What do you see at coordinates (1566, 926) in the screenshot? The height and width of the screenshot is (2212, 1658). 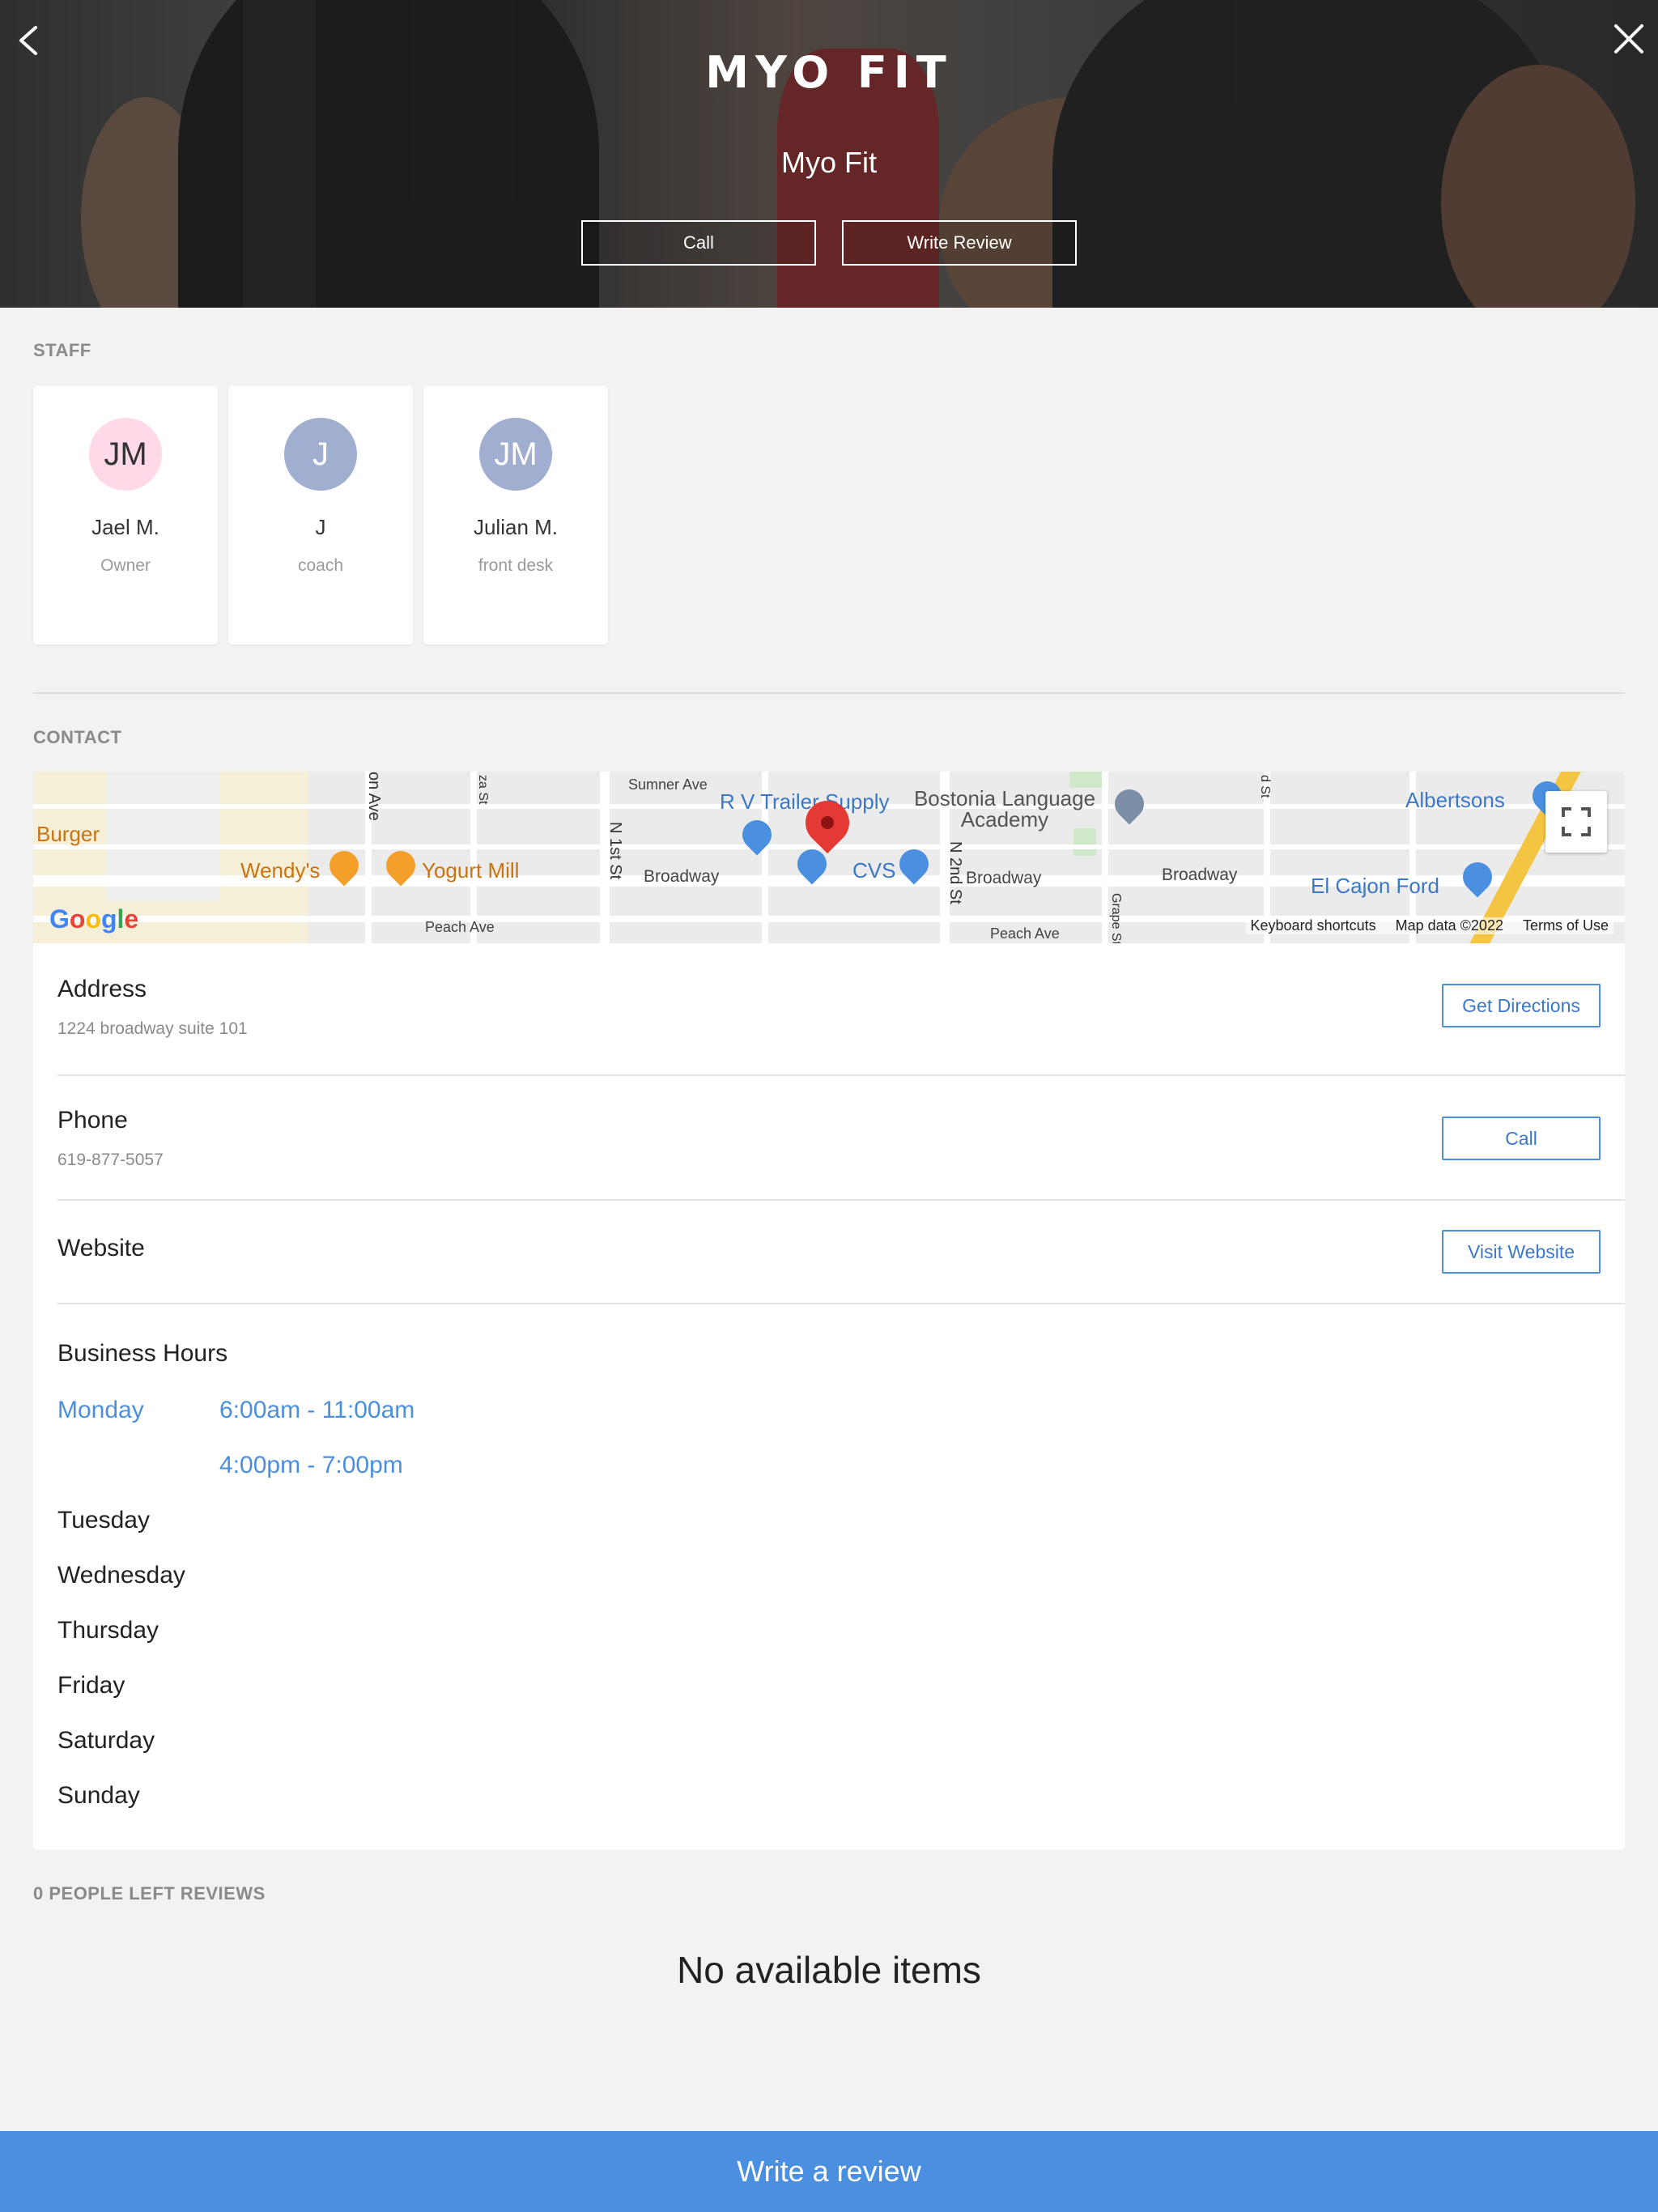 I see `terms-link: Terms of Use` at bounding box center [1566, 926].